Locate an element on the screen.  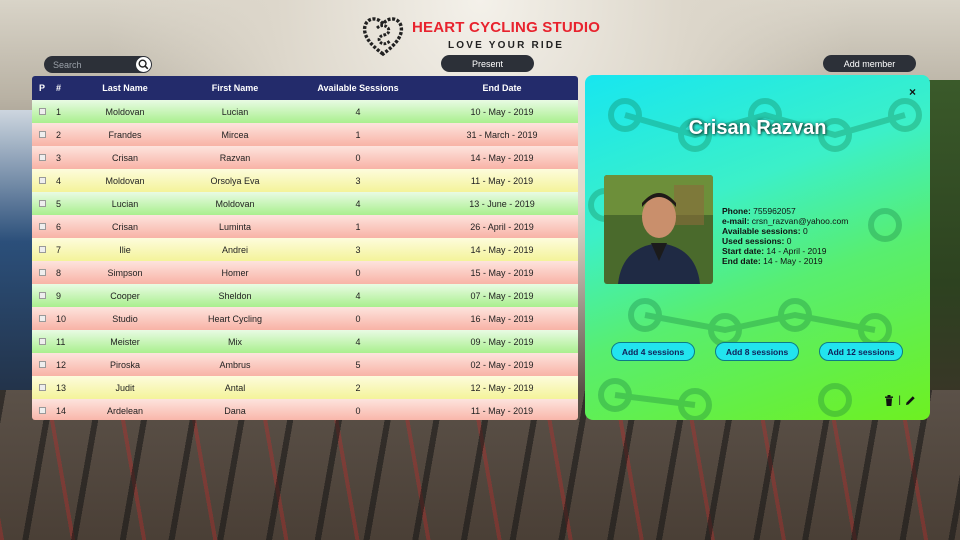
cell-end-date: 10 - May - 2019 is located at coordinates (502, 111).